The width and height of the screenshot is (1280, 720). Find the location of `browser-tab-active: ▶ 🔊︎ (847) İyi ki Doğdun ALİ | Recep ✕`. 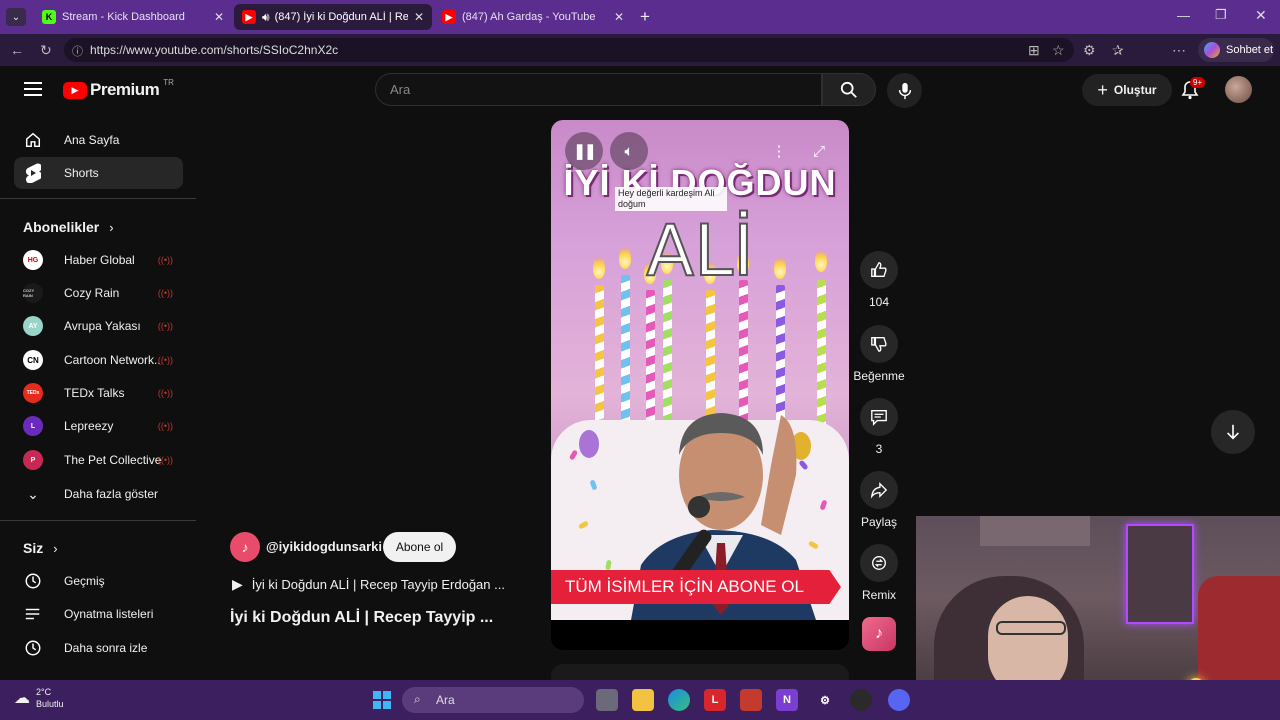

browser-tab-active: ▶ 🔊︎ (847) İyi ki Doğdun ALİ | Recep ✕ is located at coordinates (333, 17).